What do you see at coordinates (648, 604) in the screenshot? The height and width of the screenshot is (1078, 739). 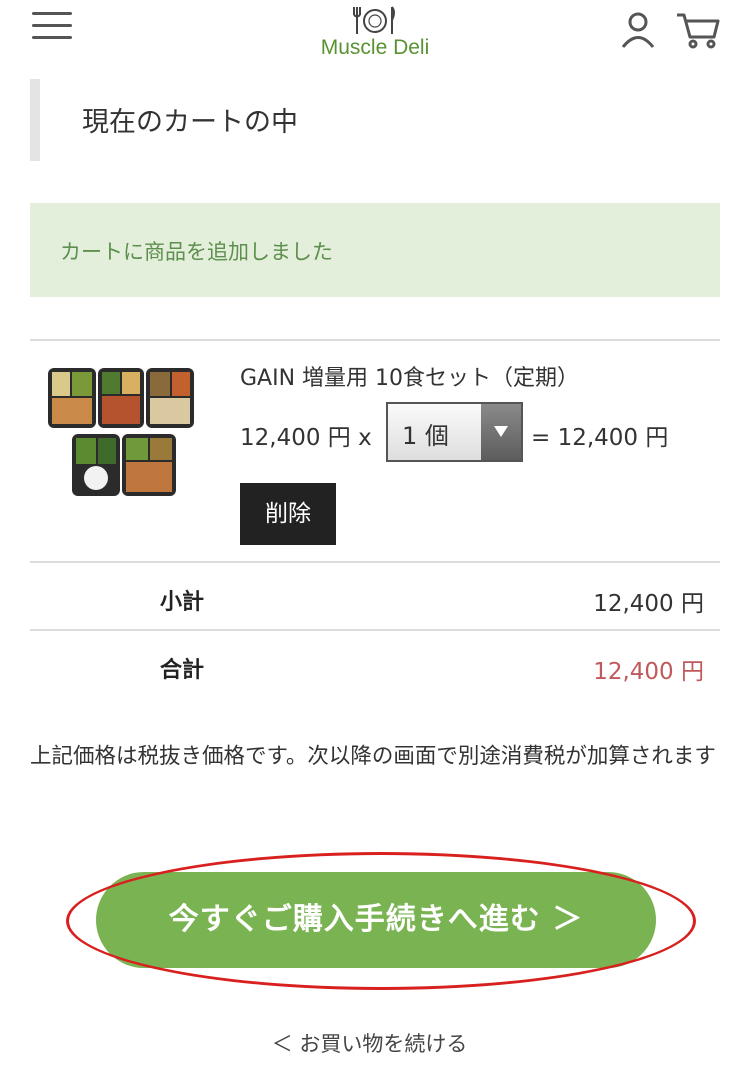 I see `subtotal-value: 12,400 円` at bounding box center [648, 604].